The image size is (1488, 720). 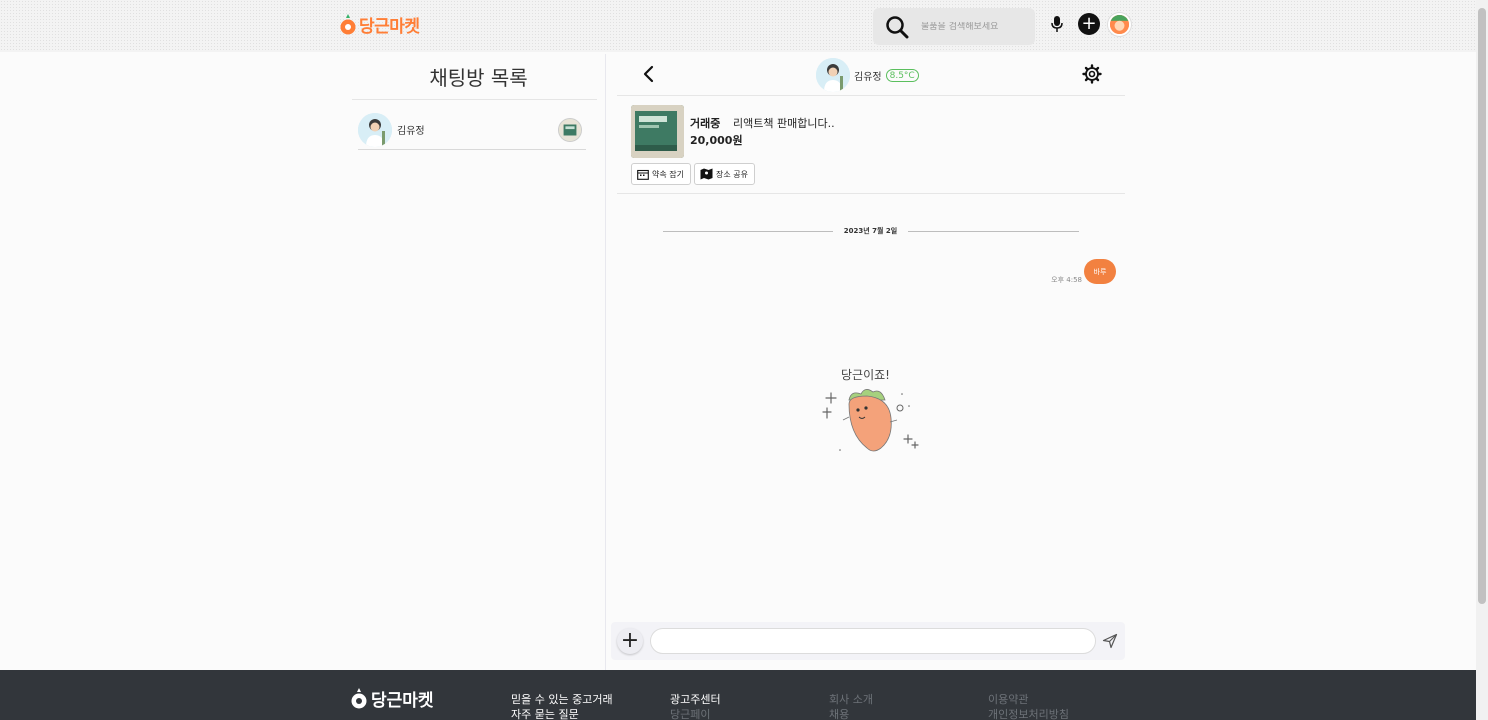 I want to click on logo-text: 당근마켓, so click(x=389, y=27).